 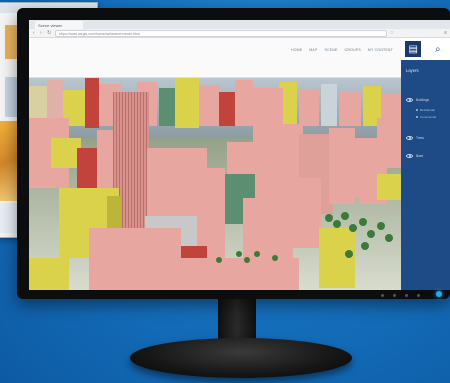 I want to click on sublayer-item: Commercial, so click(x=426, y=117).